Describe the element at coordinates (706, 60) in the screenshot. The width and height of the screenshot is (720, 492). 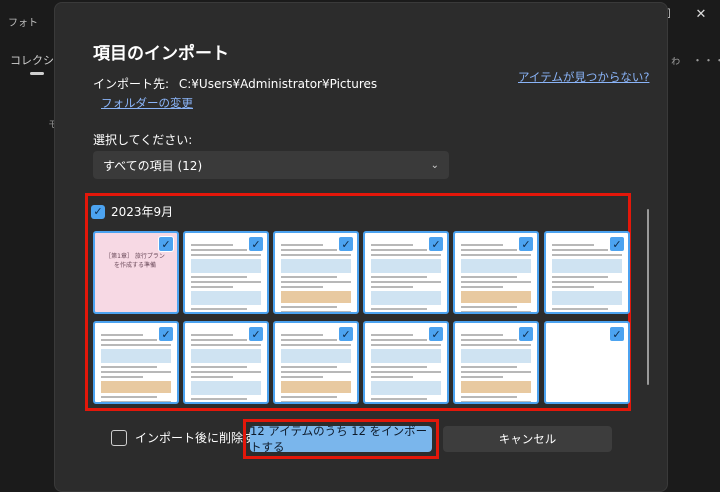
I see `more-options-icon: ・・・` at that location.